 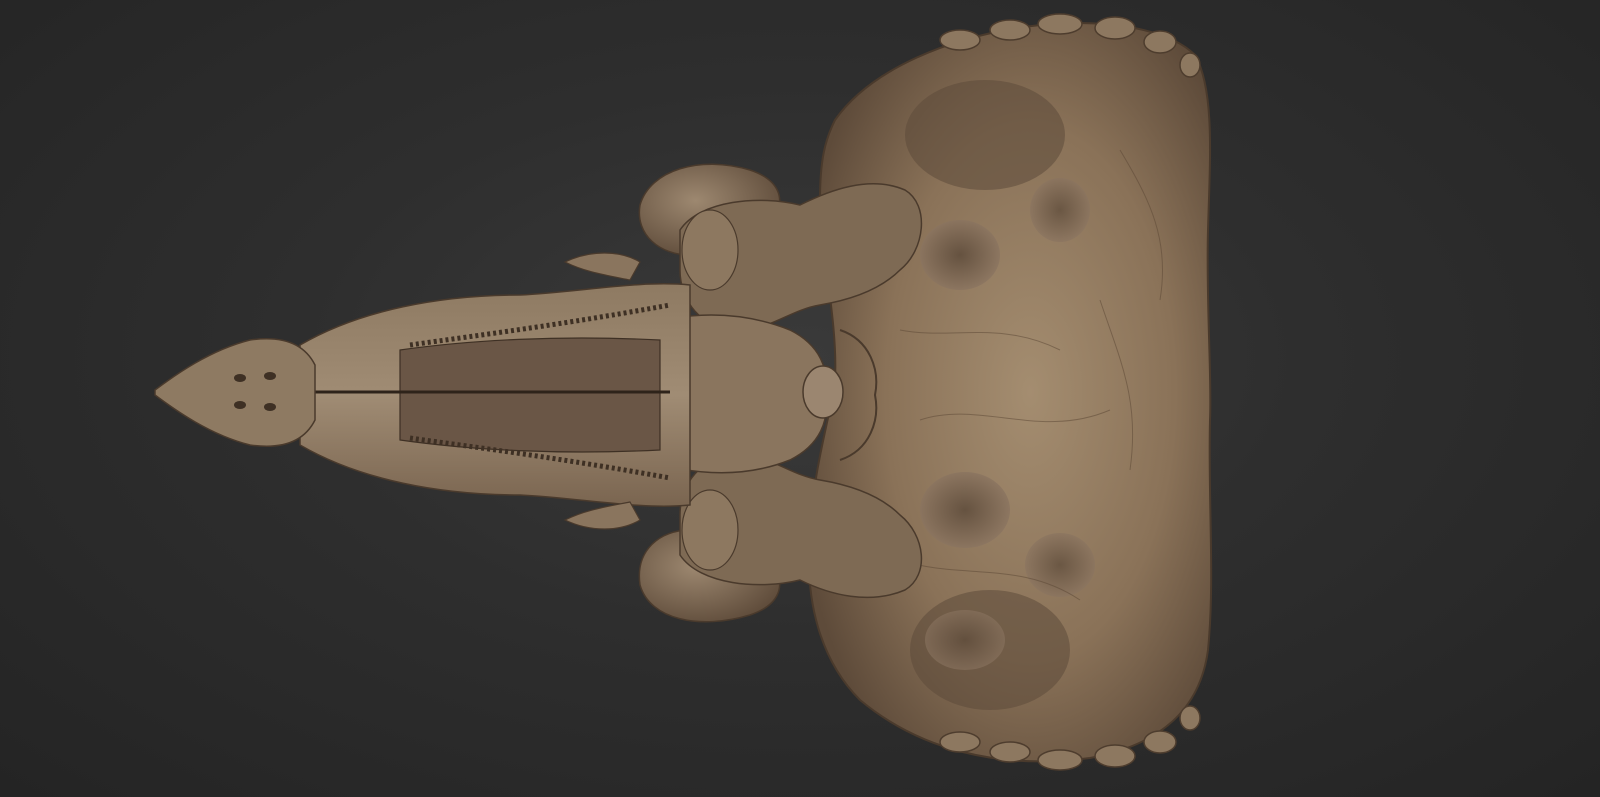 I want to click on lower-spur, so click(x=602, y=515).